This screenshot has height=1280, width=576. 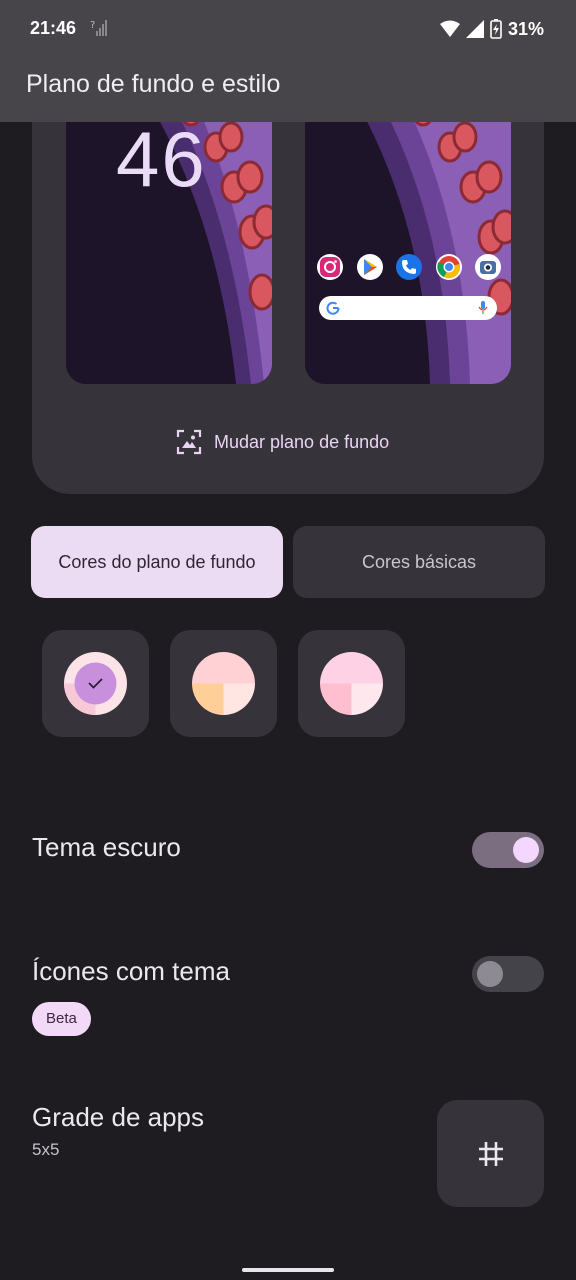 I want to click on themed-icons-label: Ícones com tema, so click(x=131, y=971).